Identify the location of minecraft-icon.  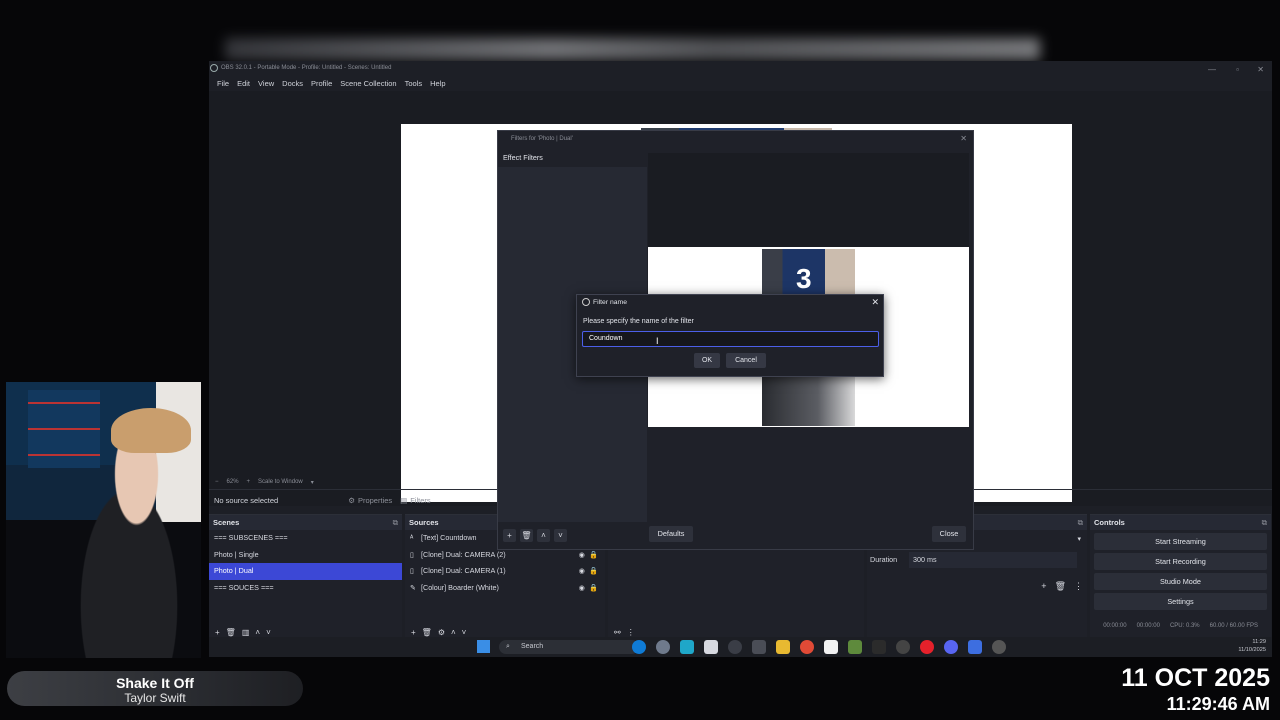
(855, 647).